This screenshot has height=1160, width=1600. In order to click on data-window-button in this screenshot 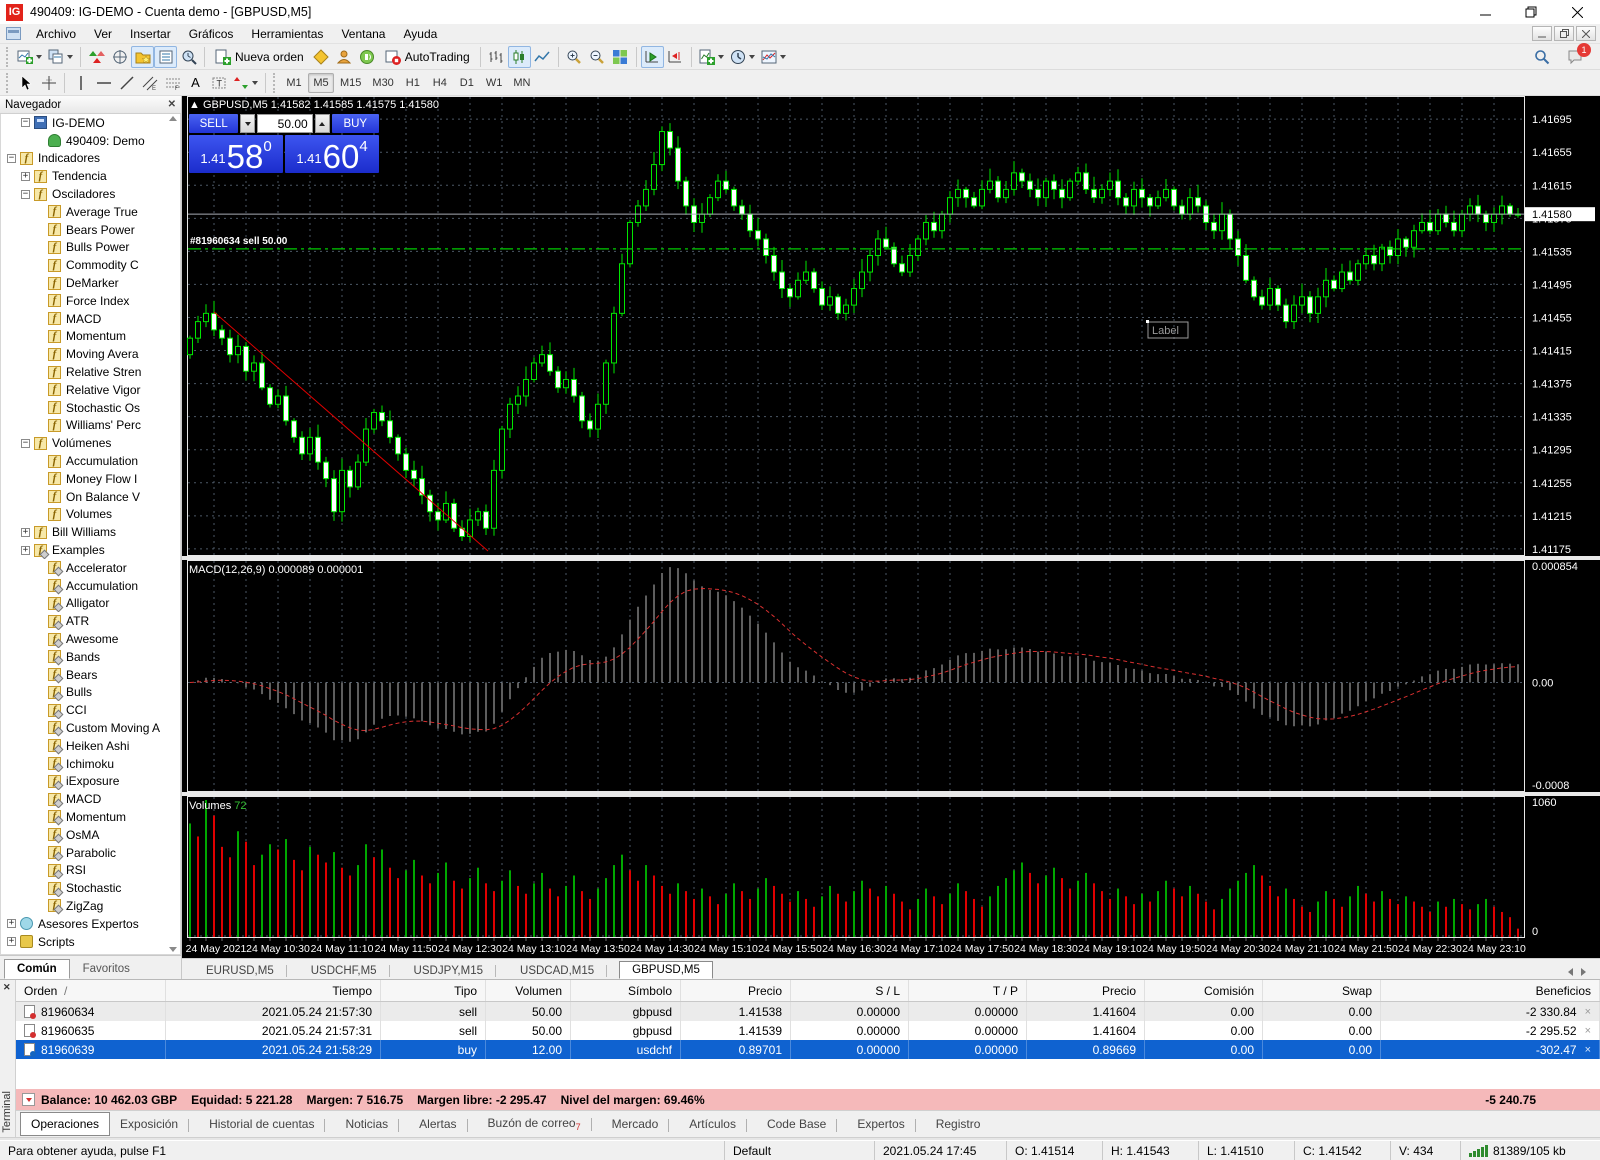, I will do `click(119, 57)`.